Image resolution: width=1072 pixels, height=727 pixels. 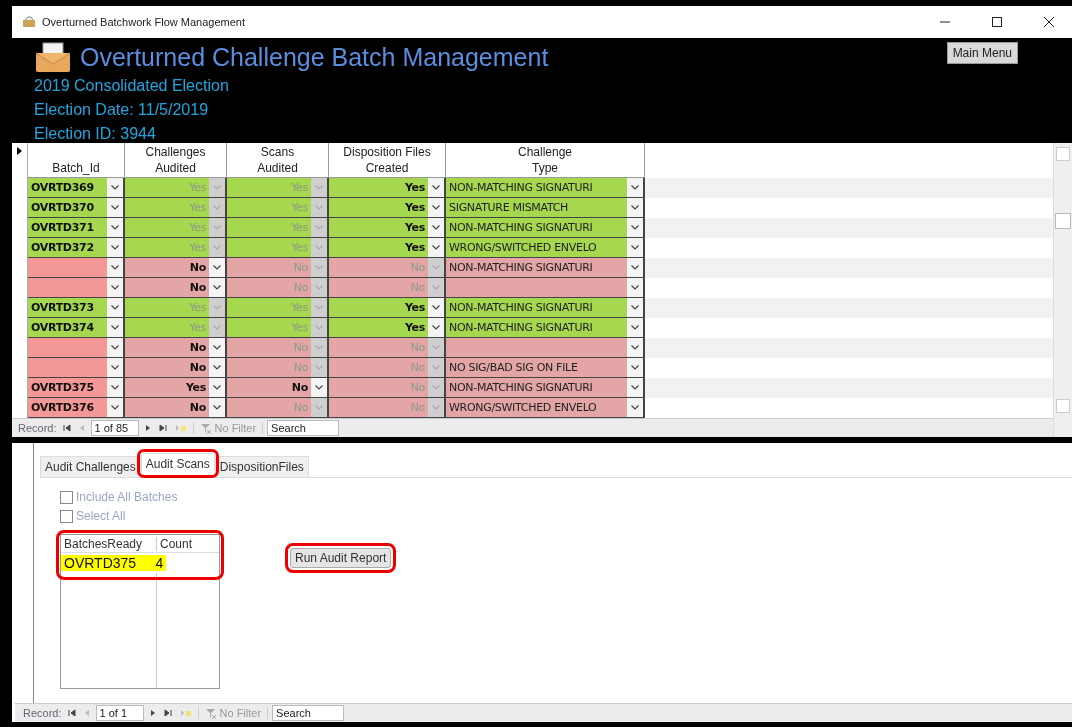 What do you see at coordinates (76, 188) in the screenshot?
I see `batch-id-dropdown: OVRTD369` at bounding box center [76, 188].